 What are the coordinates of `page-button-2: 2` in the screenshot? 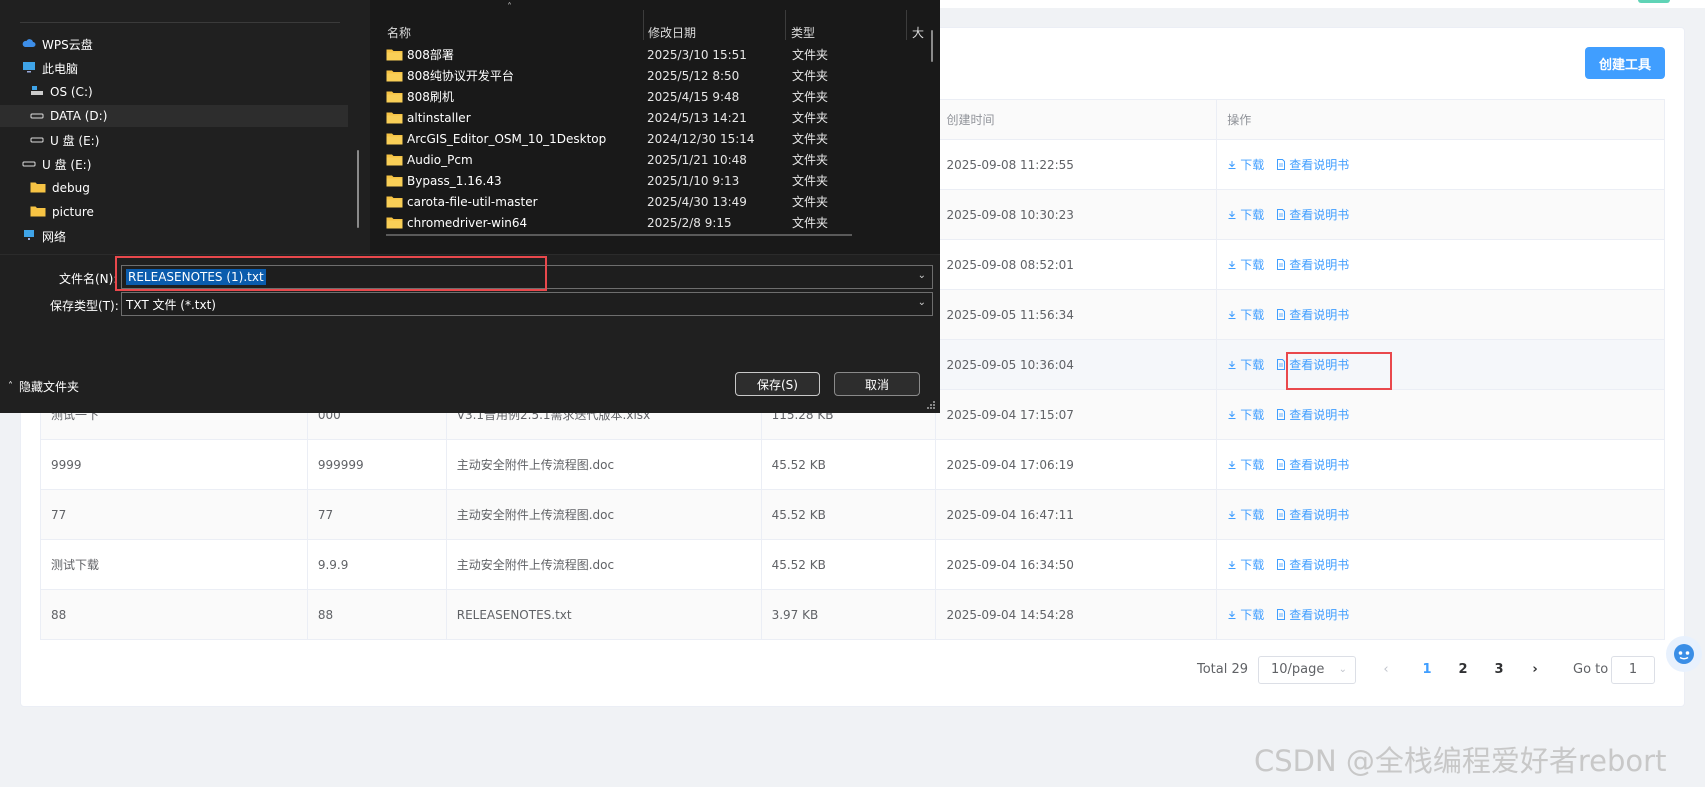 It's located at (1463, 670).